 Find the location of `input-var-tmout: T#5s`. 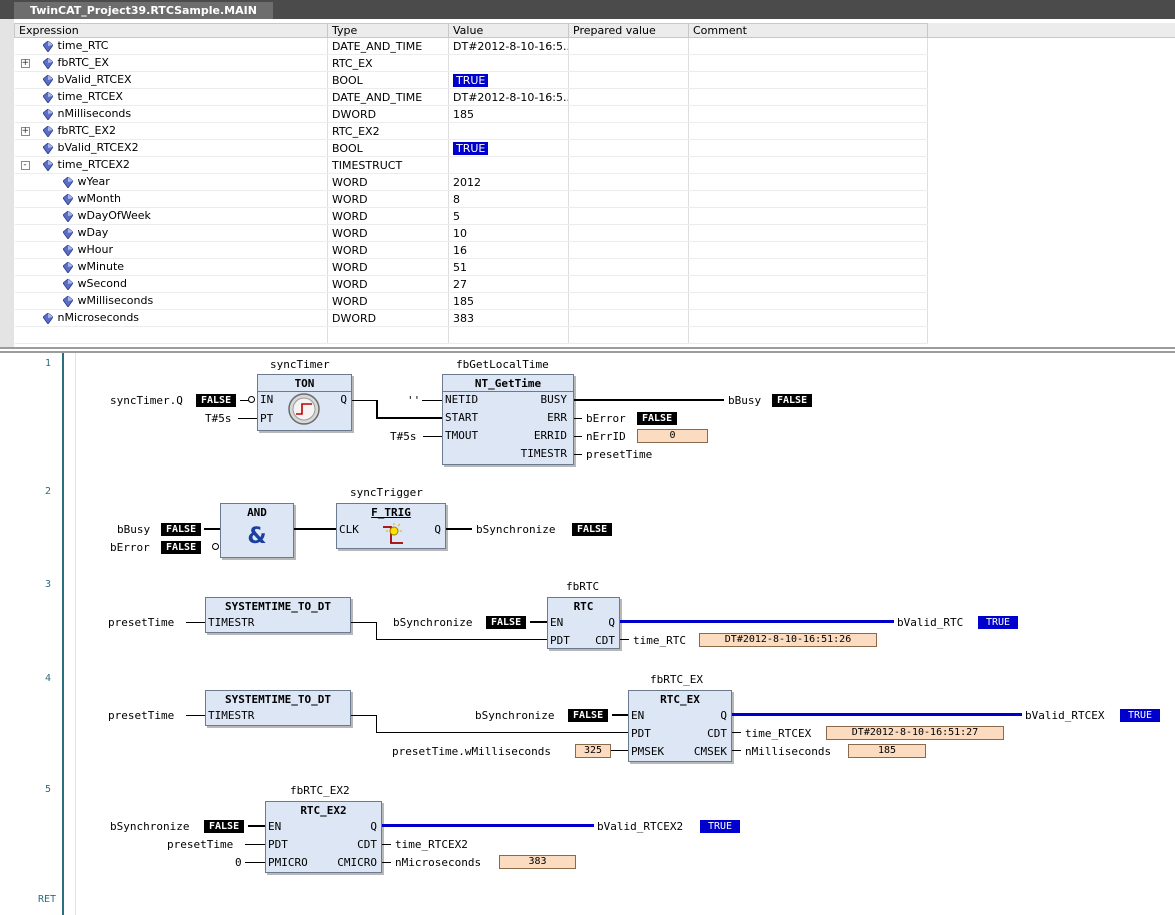

input-var-tmout: T#5s is located at coordinates (403, 436).